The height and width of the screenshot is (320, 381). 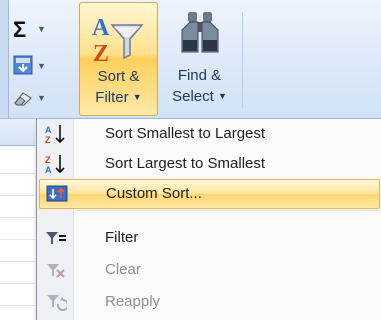 What do you see at coordinates (209, 238) in the screenshot?
I see `menu-item-filter: Filter` at bounding box center [209, 238].